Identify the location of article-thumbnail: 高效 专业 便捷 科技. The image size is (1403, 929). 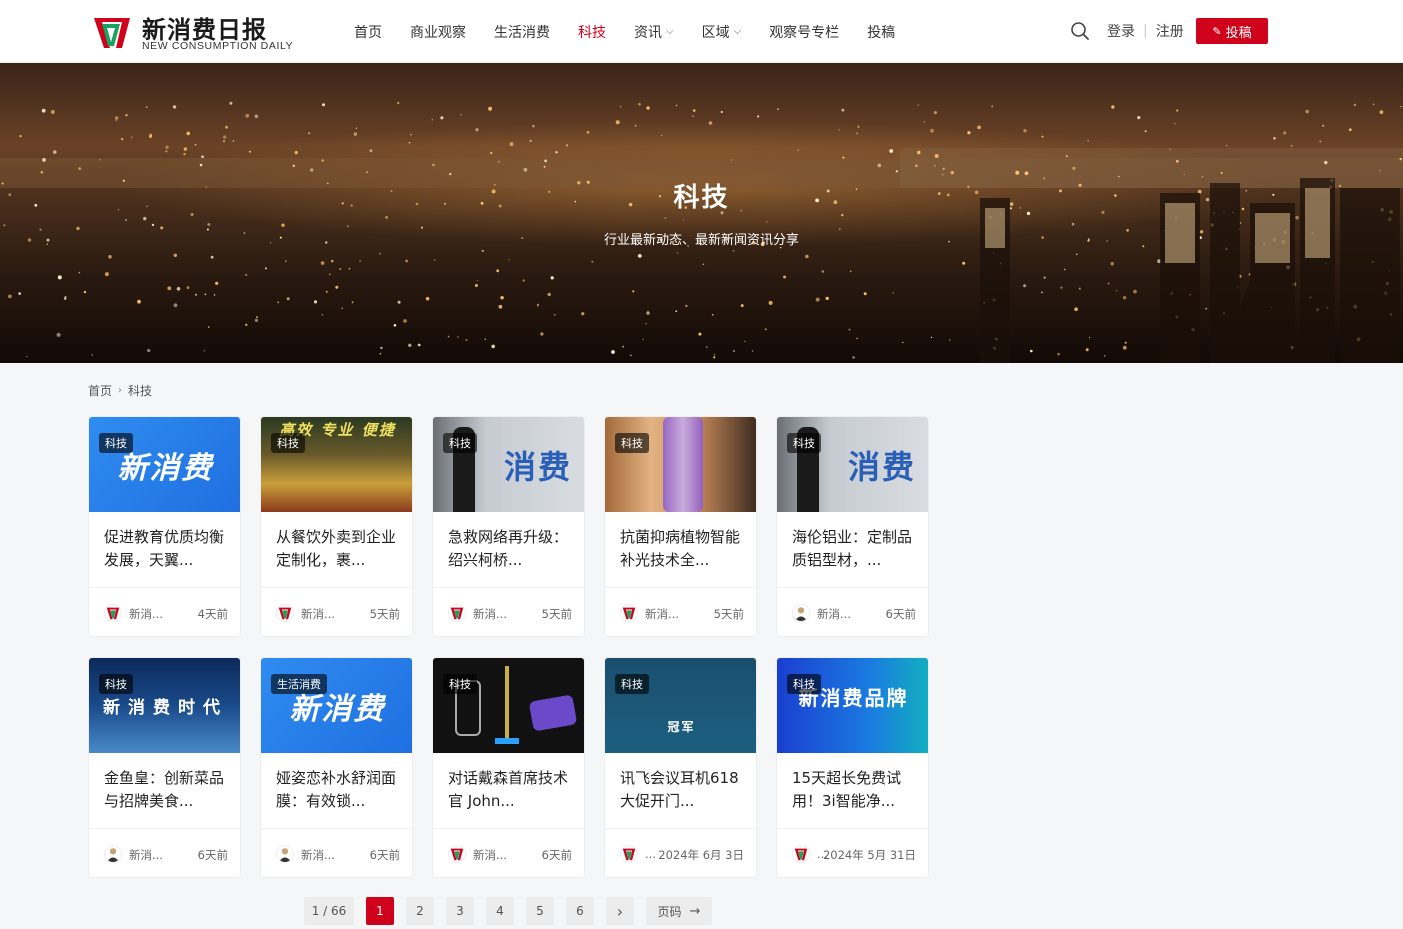
(336, 464).